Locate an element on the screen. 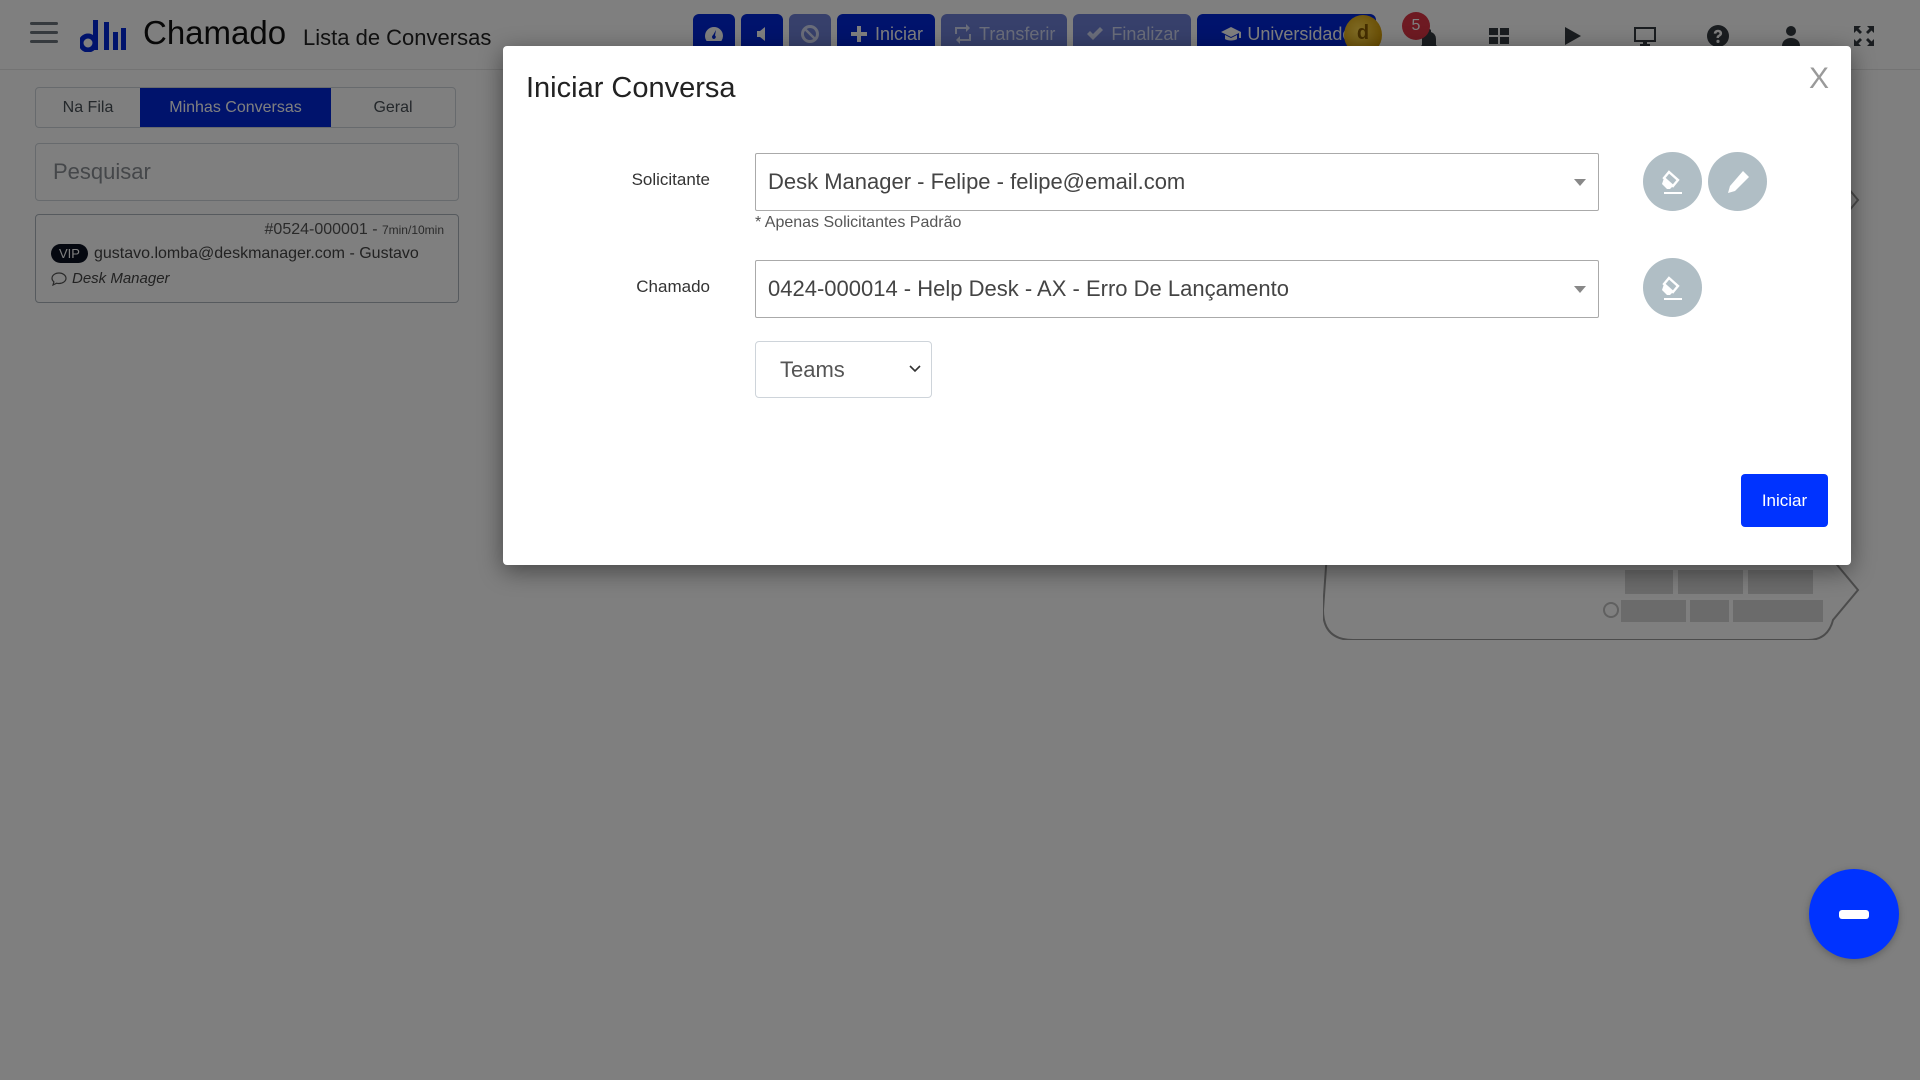  minimize-chat-button is located at coordinates (1854, 914).